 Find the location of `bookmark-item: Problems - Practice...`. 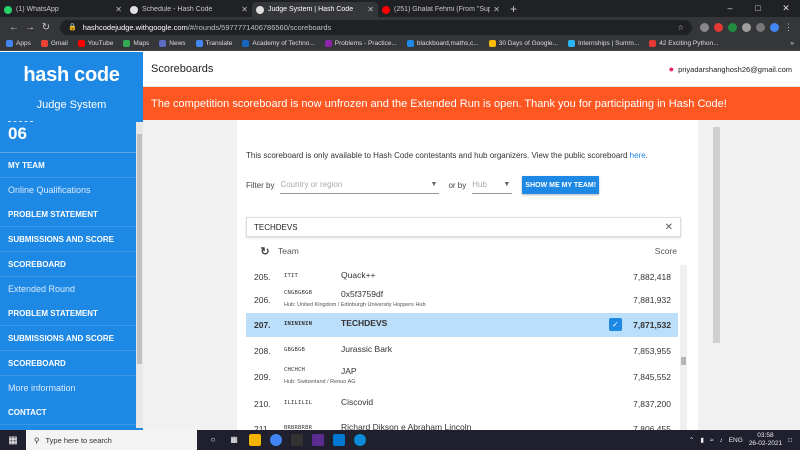

bookmark-item: Problems - Practice... is located at coordinates (360, 43).